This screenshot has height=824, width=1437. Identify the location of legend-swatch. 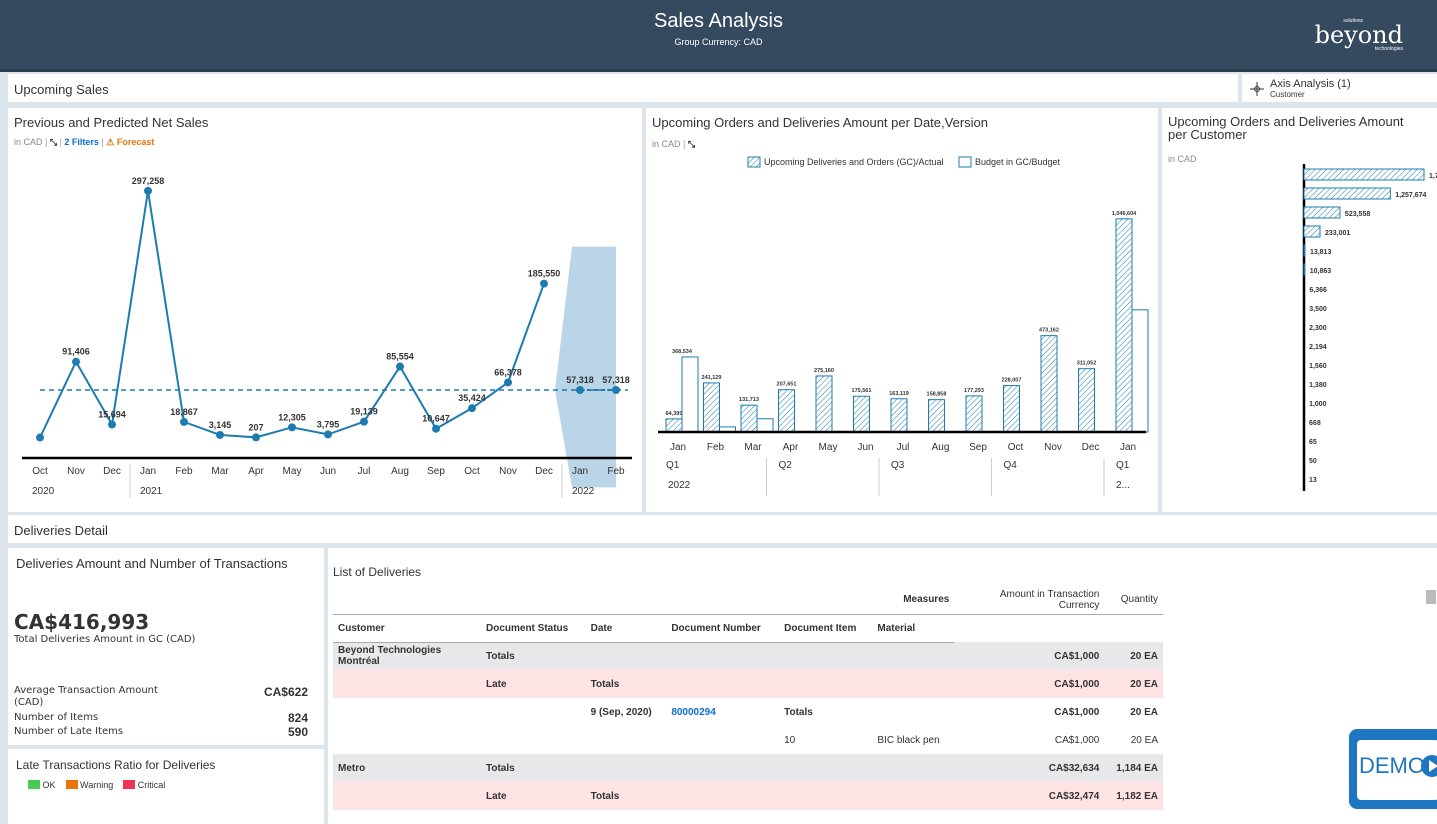
(34, 784).